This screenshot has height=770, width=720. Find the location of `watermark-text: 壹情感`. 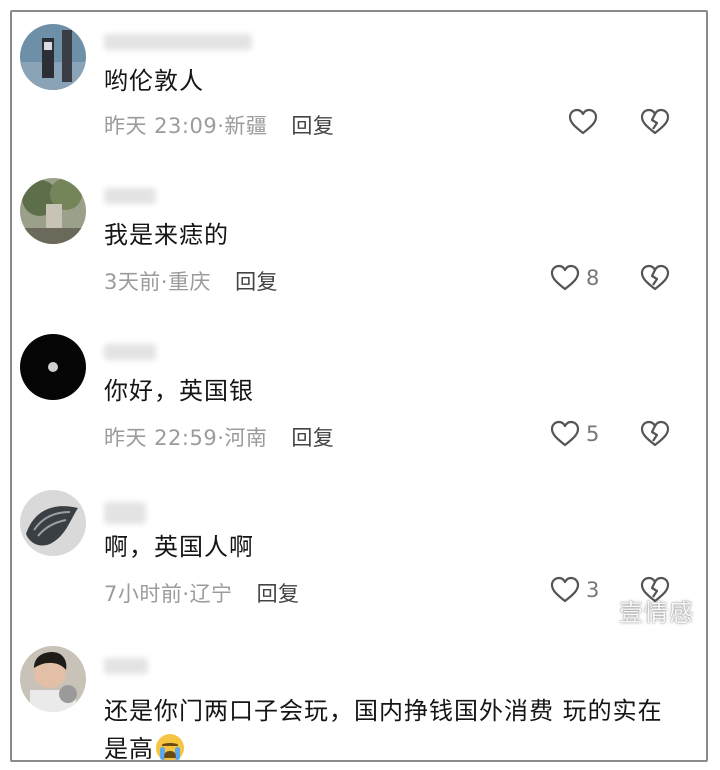

watermark-text: 壹情感 is located at coordinates (656, 613).